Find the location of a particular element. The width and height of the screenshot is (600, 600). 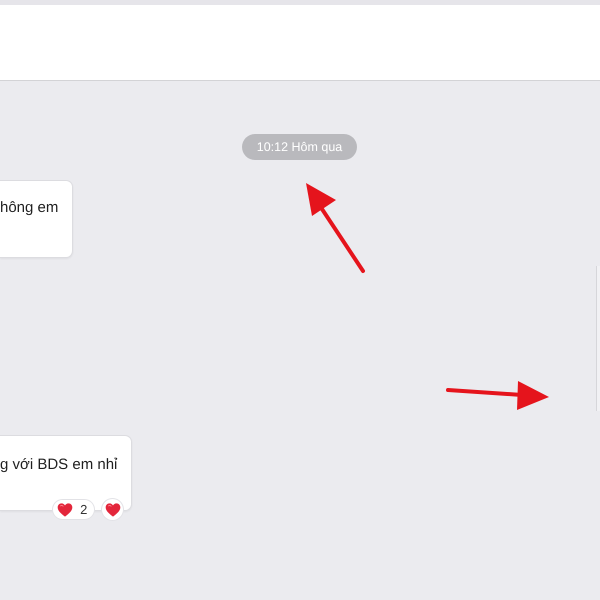

heart-reaction-button is located at coordinates (113, 509).